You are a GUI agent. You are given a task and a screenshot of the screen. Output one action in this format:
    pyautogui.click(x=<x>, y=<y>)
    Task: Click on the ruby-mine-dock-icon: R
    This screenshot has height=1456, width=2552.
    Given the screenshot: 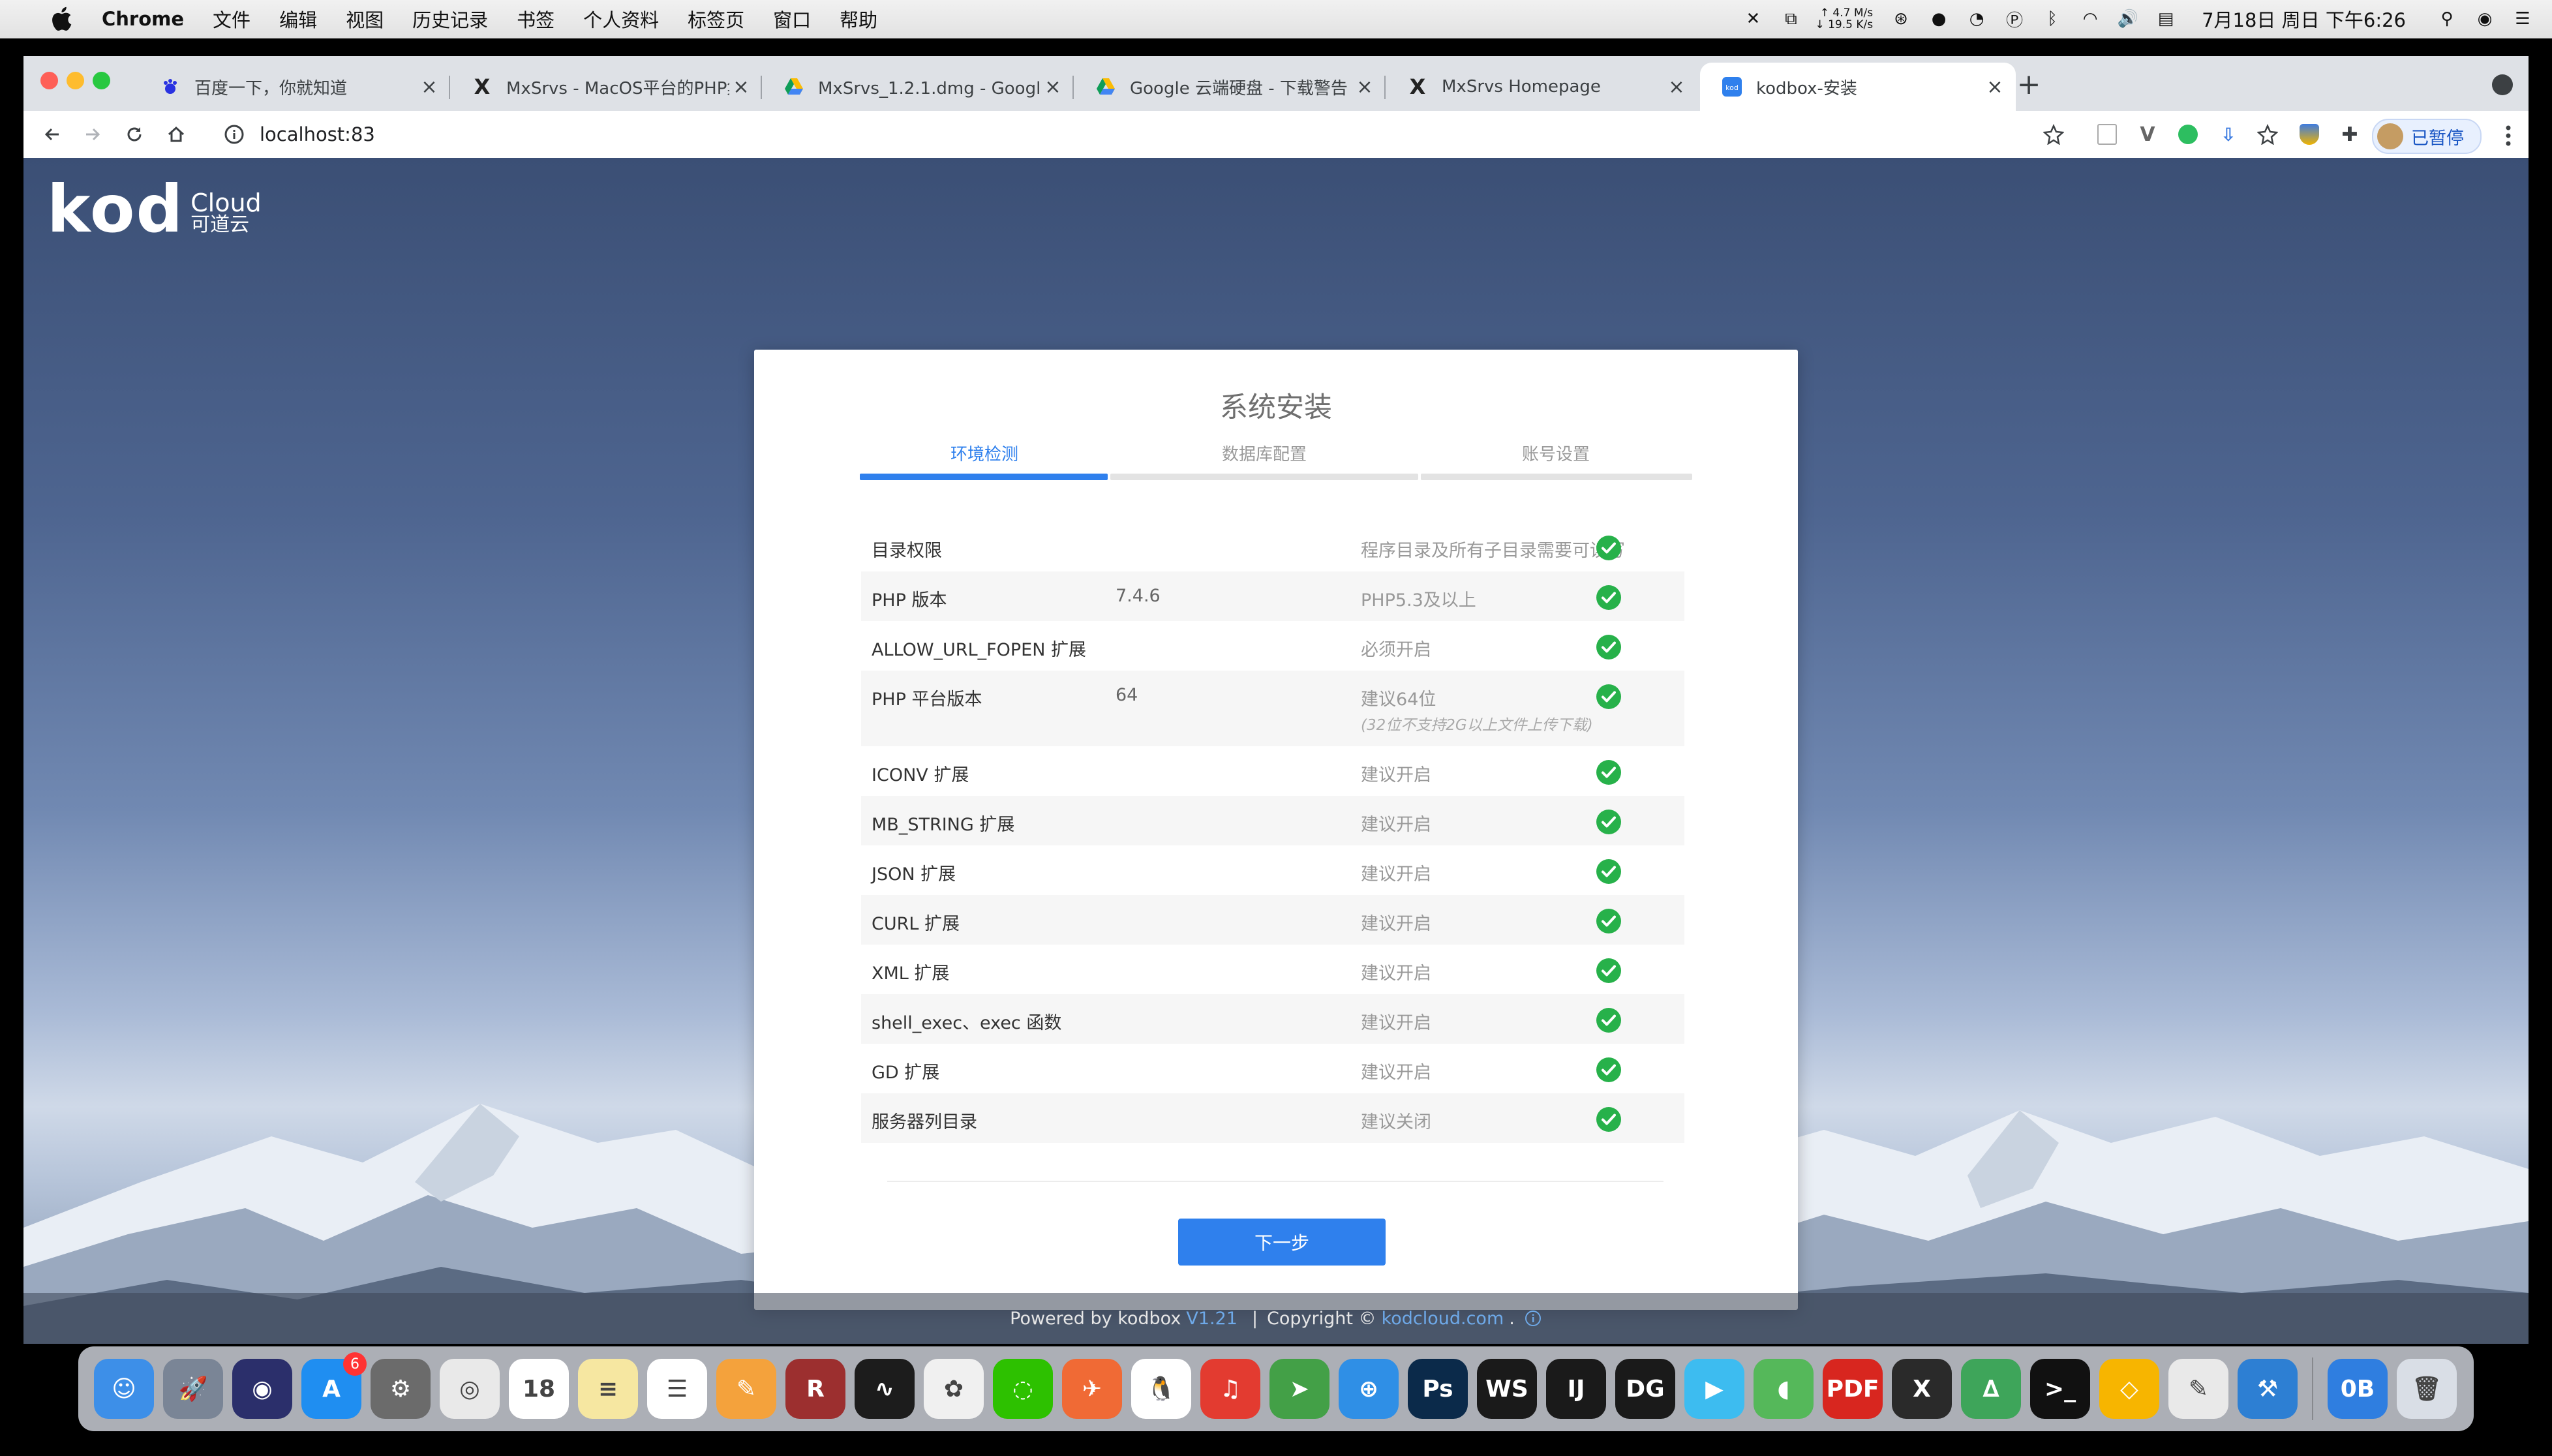 What is the action you would take?
    pyautogui.click(x=815, y=1389)
    